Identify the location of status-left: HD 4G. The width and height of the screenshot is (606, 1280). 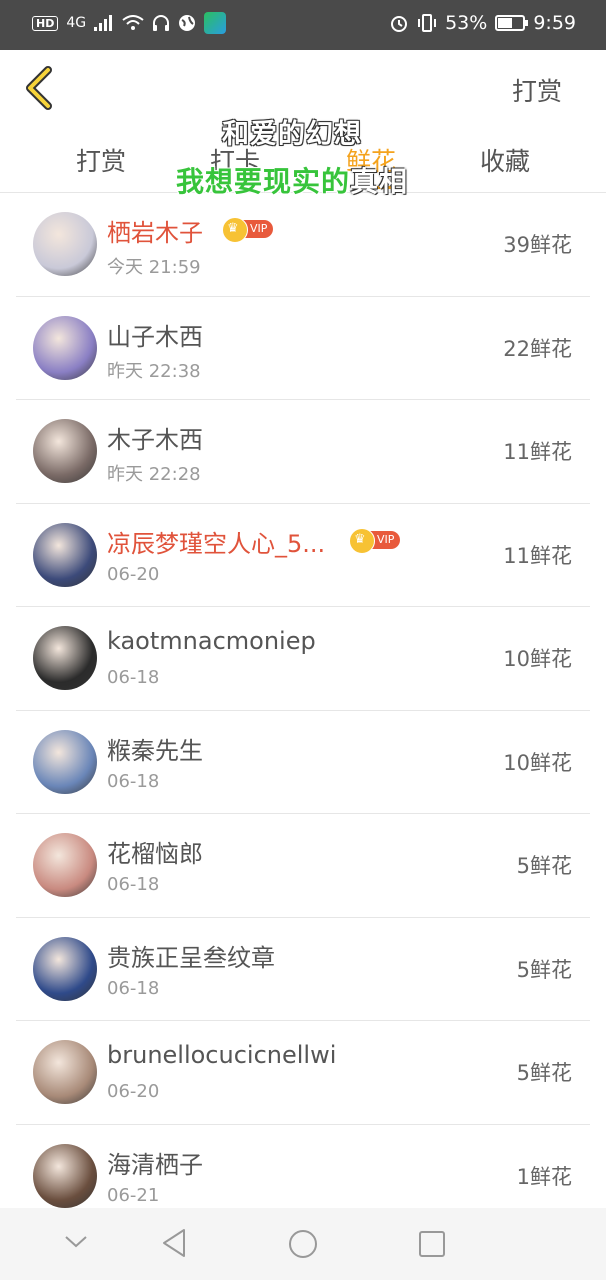
(129, 23).